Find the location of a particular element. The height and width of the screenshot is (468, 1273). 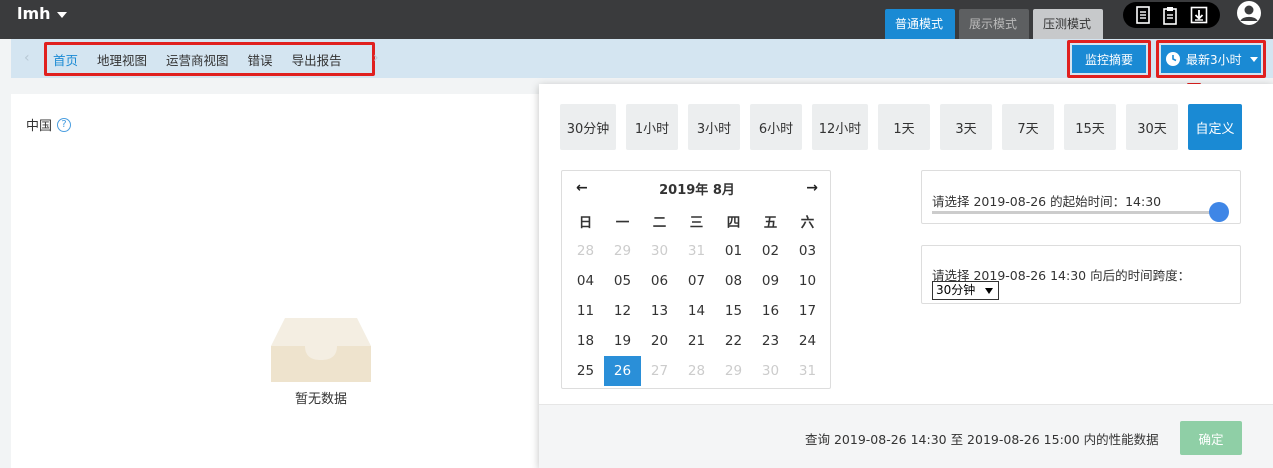

toolbar-icon-group is located at coordinates (1171, 15).